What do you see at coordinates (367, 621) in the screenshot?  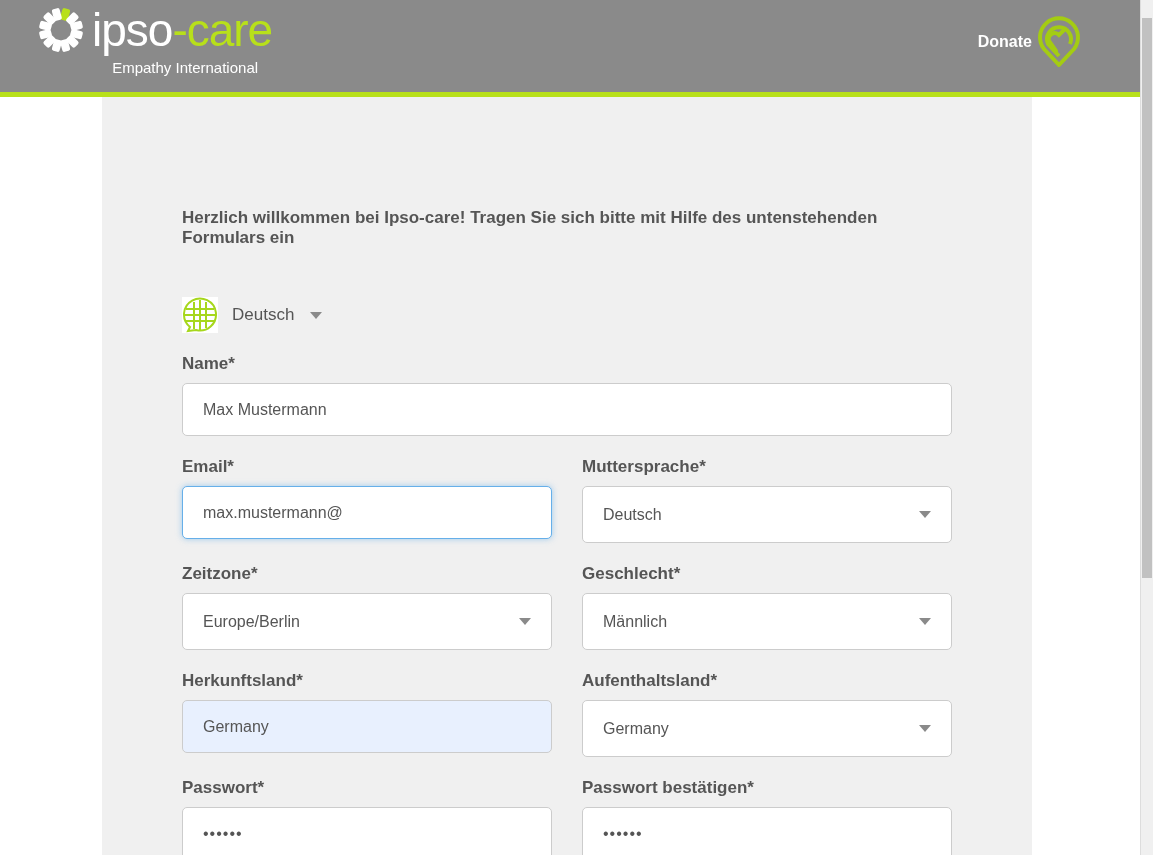 I see `dropdown-field: Europe/Berlin` at bounding box center [367, 621].